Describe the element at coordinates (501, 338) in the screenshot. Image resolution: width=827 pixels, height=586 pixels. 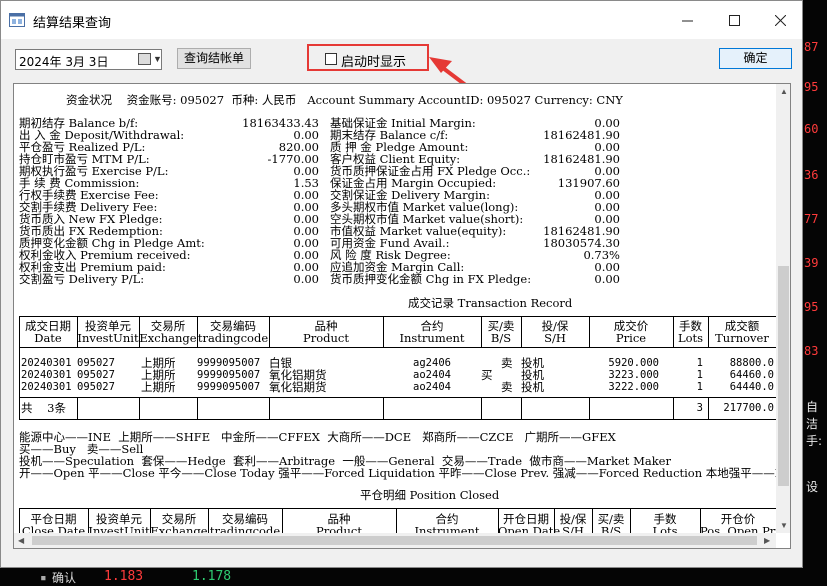
I see `trade-header-en: B/S` at that location.